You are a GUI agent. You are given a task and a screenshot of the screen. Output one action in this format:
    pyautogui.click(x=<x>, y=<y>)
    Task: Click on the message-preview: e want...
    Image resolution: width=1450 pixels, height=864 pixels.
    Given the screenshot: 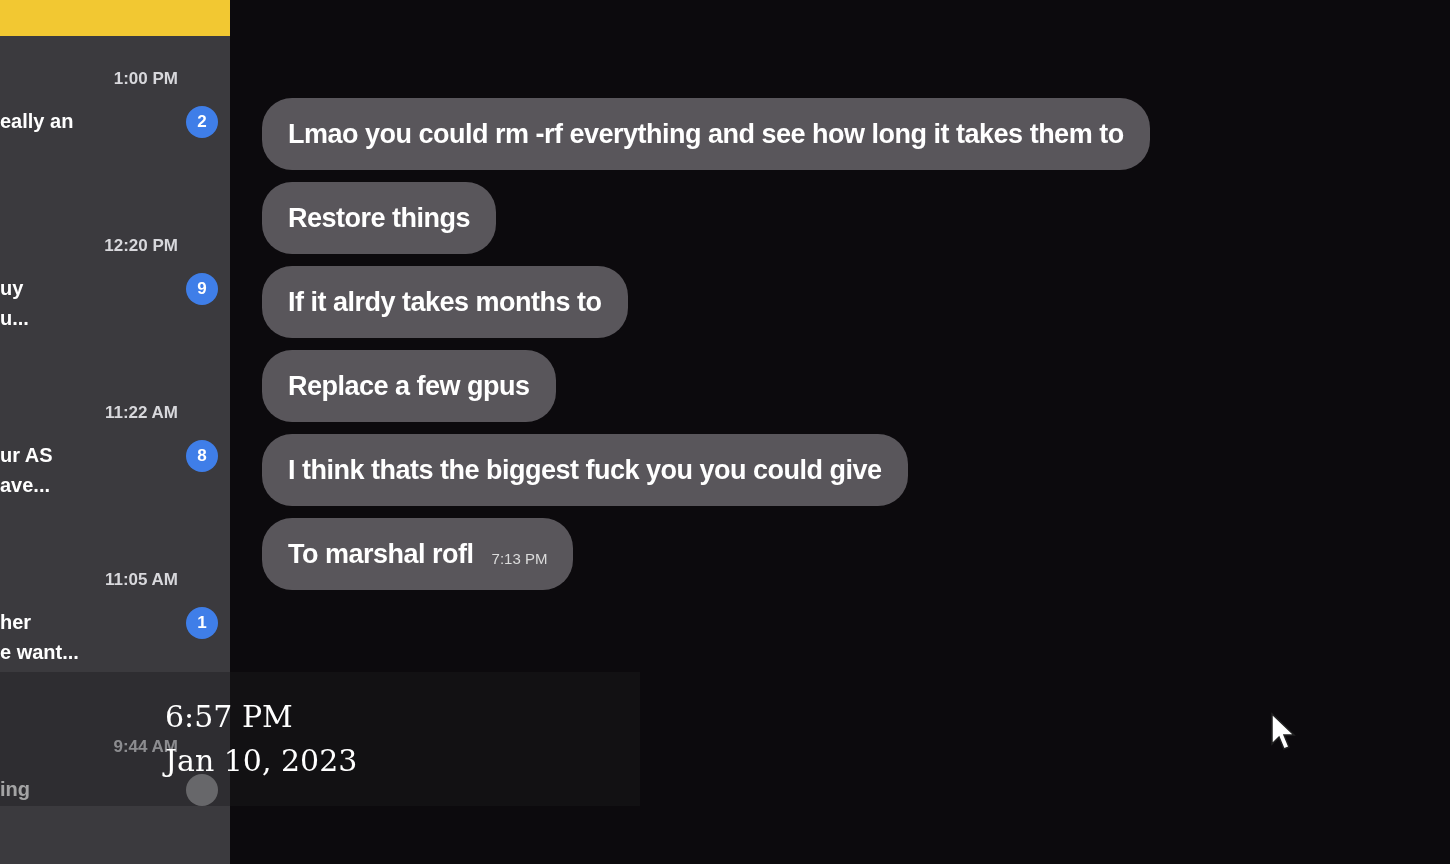 What is the action you would take?
    pyautogui.click(x=39, y=652)
    